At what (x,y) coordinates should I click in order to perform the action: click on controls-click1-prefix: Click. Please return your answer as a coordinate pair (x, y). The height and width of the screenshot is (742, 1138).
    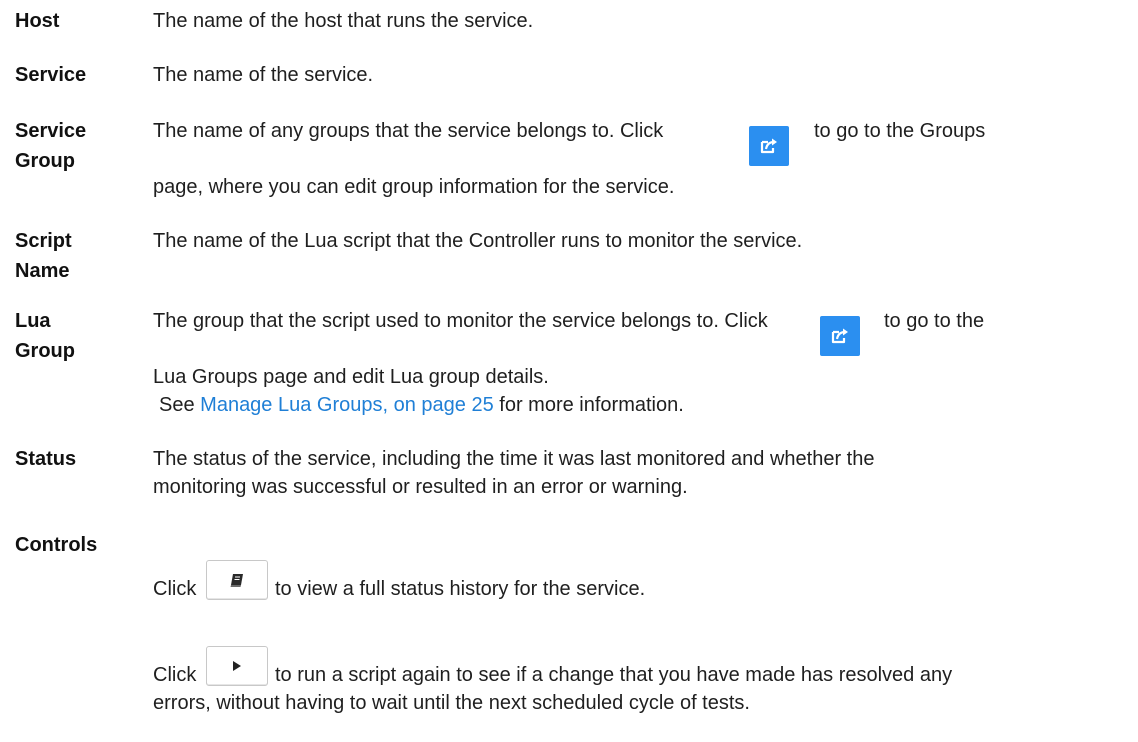
    Looking at the image, I should click on (175, 589).